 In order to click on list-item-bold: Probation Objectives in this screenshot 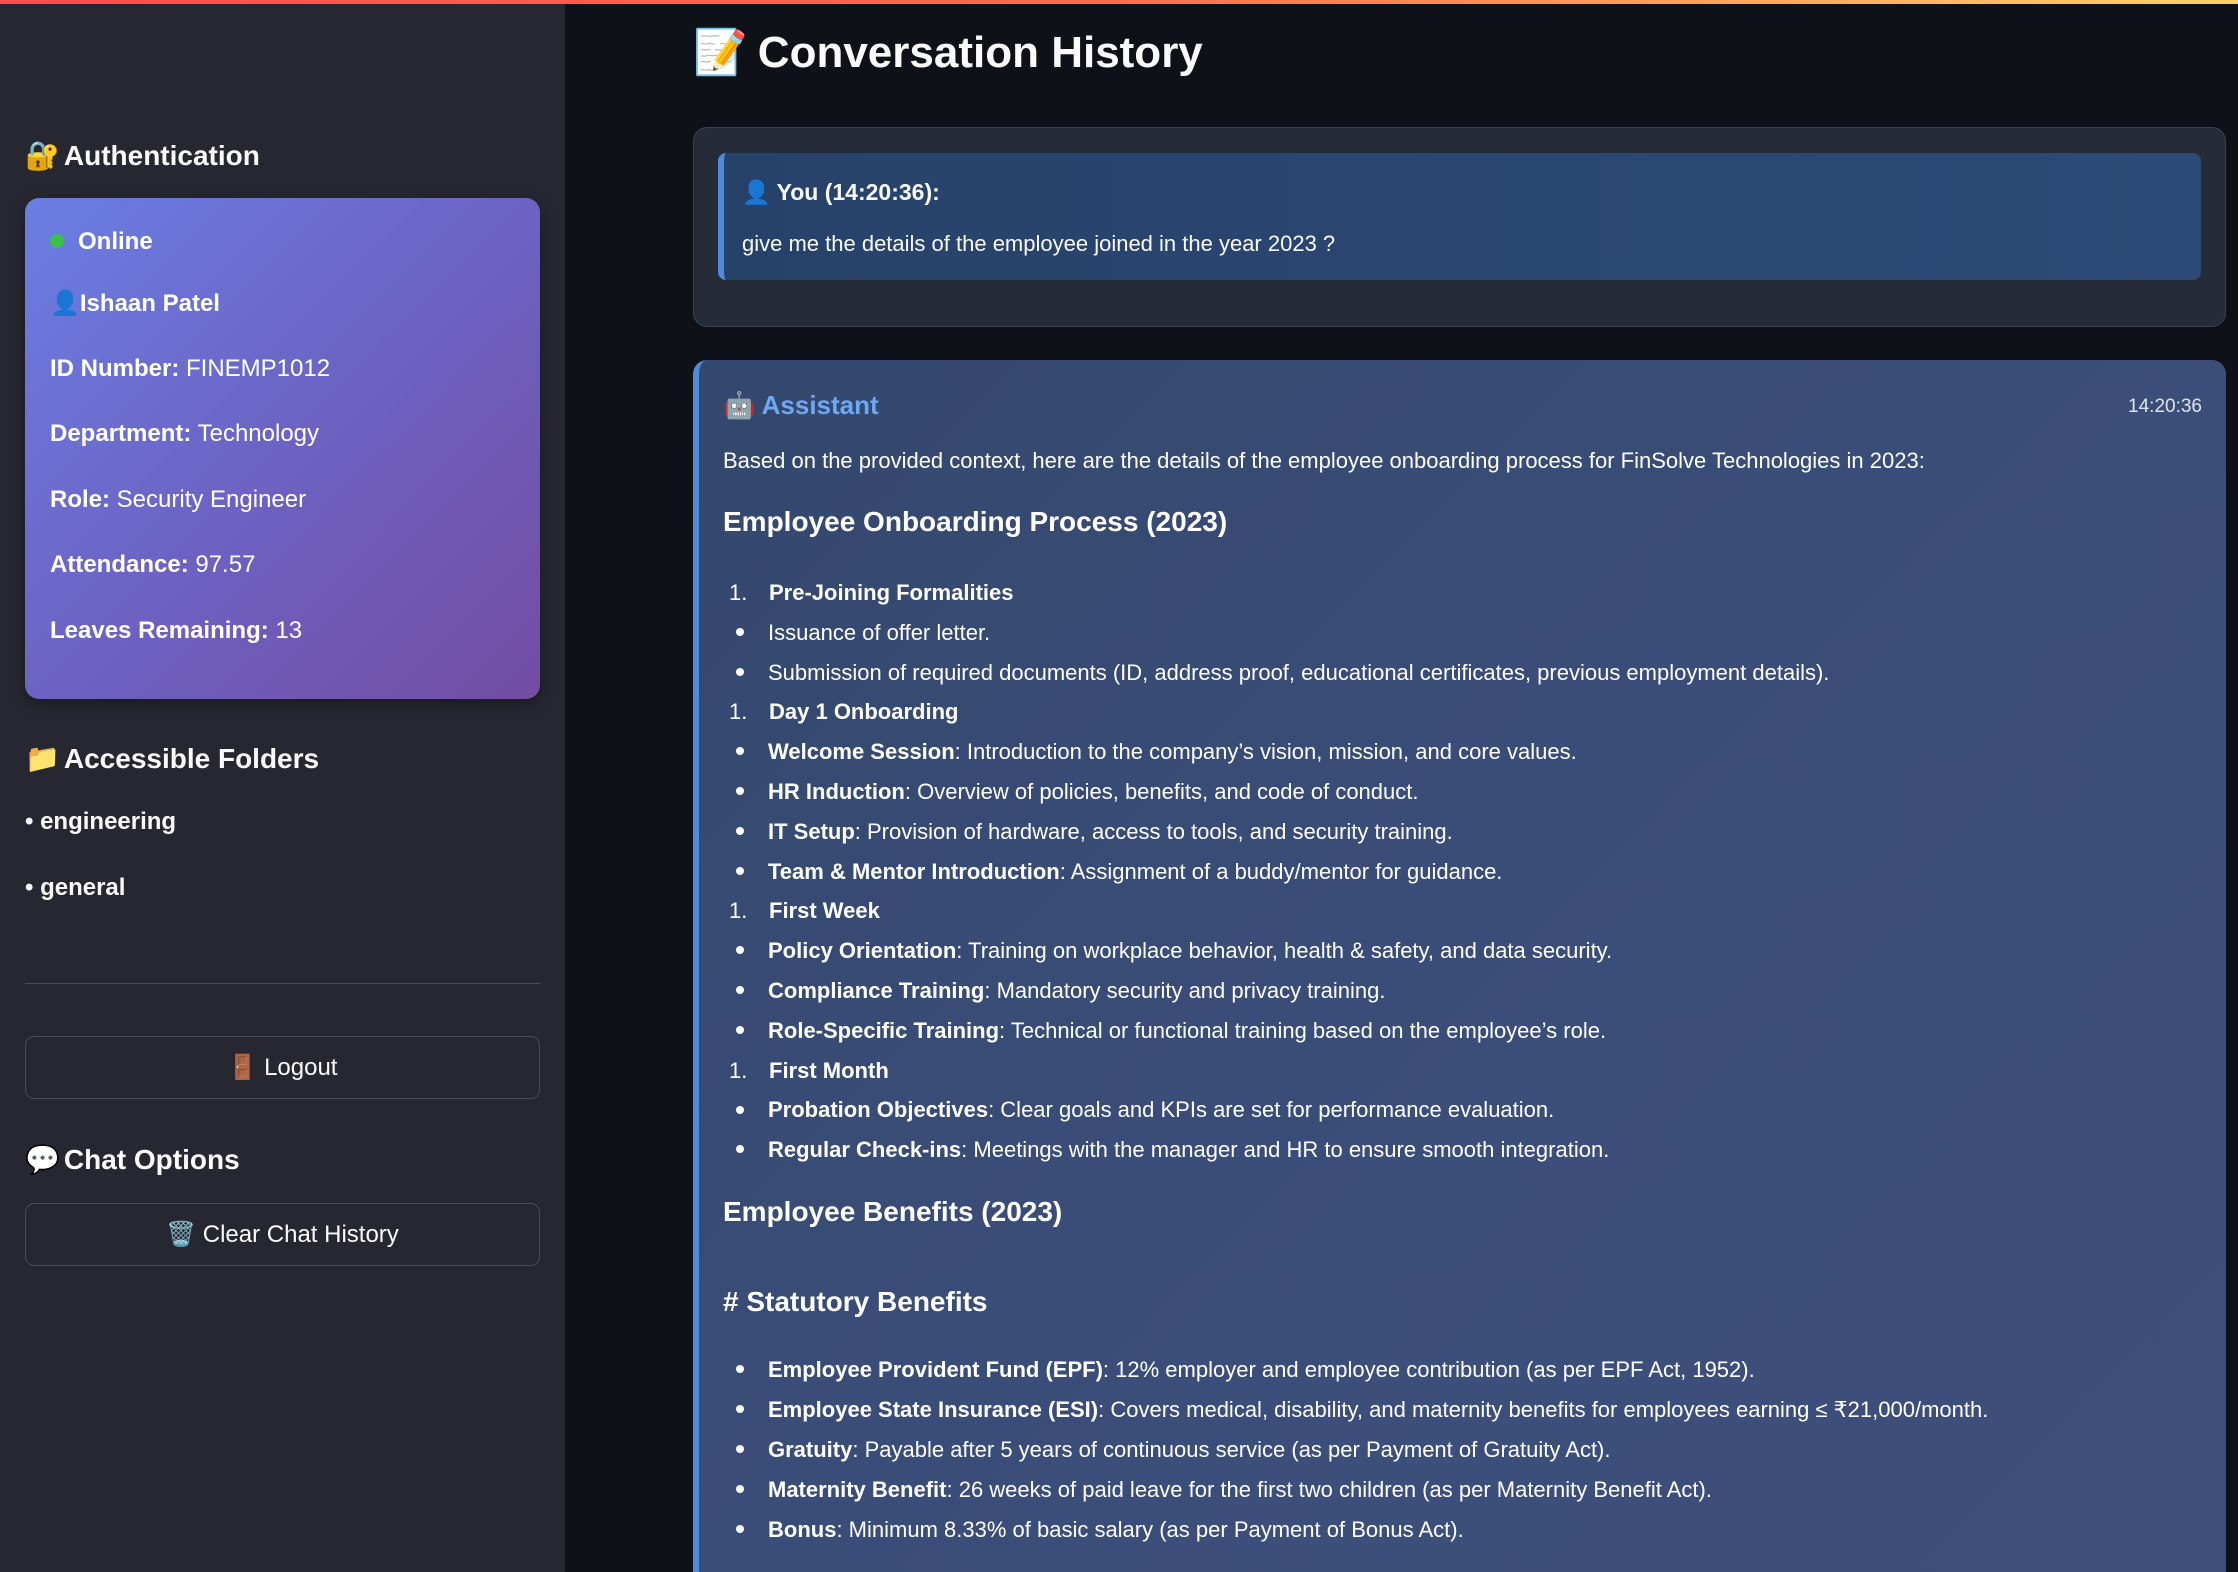, I will do `click(878, 1110)`.